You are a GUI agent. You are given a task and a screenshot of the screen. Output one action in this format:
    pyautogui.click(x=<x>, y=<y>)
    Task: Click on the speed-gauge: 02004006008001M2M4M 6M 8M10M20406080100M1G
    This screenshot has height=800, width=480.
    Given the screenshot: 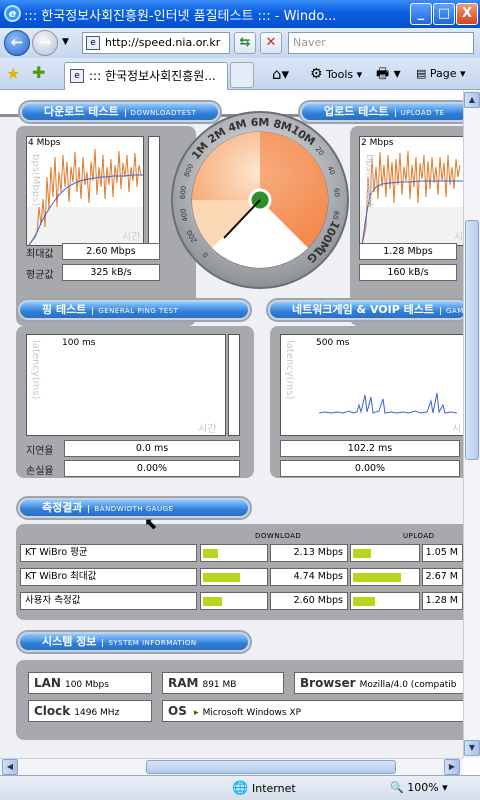 What is the action you would take?
    pyautogui.click(x=260, y=200)
    